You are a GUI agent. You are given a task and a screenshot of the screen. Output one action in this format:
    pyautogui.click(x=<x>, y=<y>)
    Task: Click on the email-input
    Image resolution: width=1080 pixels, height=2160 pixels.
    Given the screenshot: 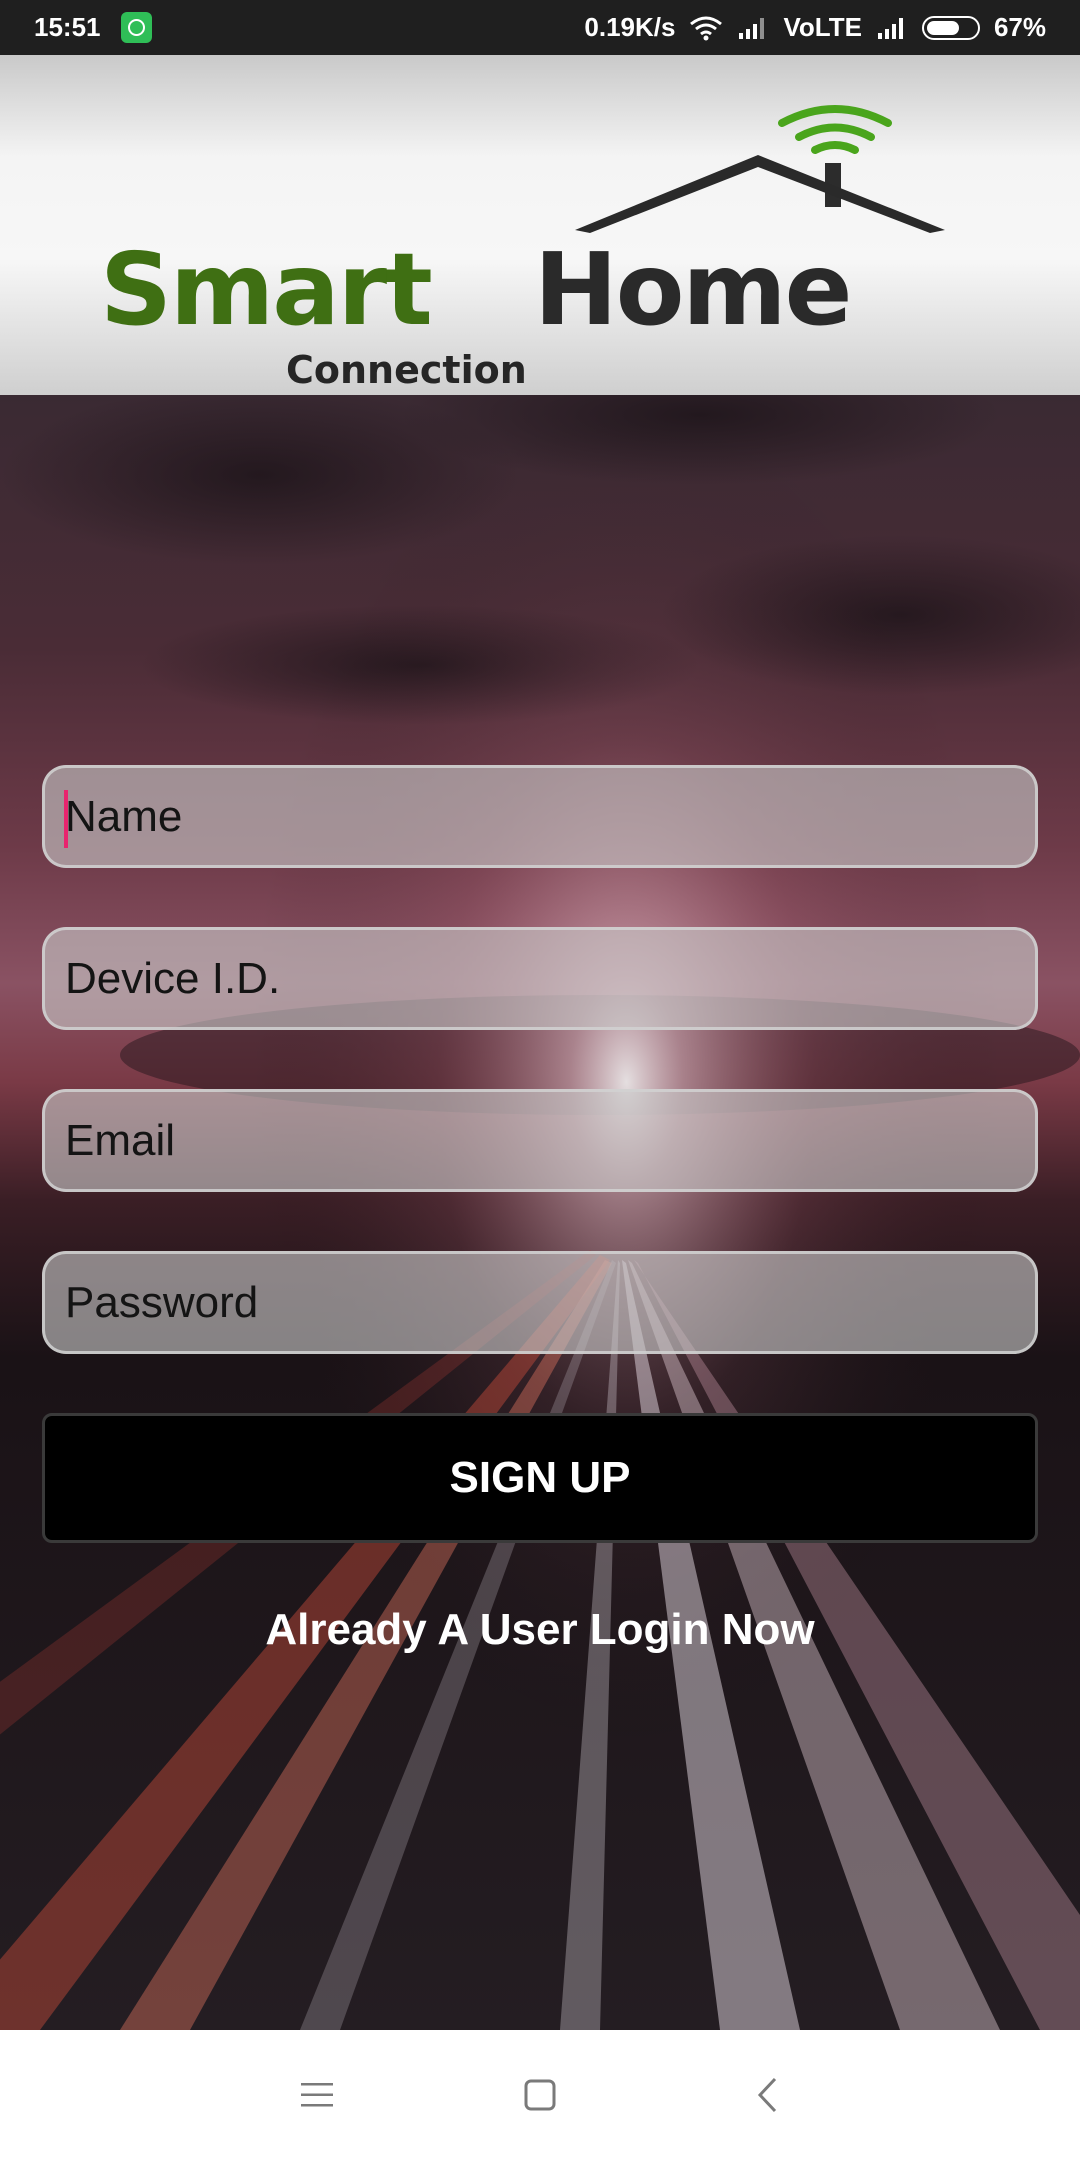 What is the action you would take?
    pyautogui.click(x=540, y=1140)
    